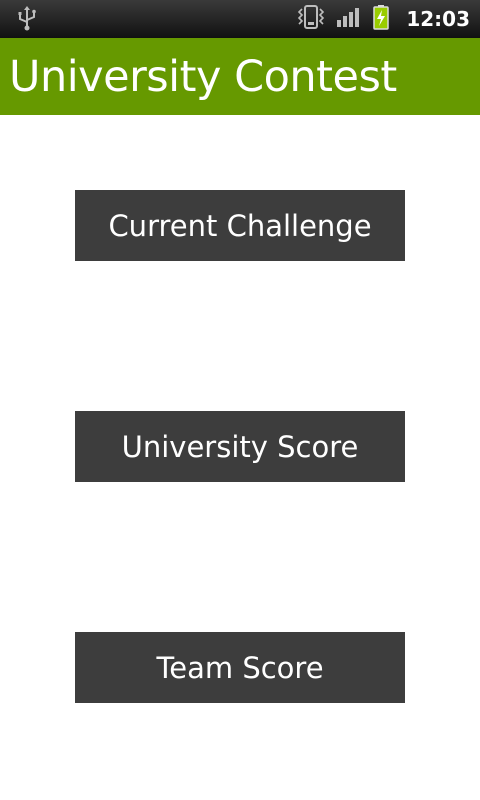  What do you see at coordinates (27, 21) in the screenshot?
I see `usb-icon` at bounding box center [27, 21].